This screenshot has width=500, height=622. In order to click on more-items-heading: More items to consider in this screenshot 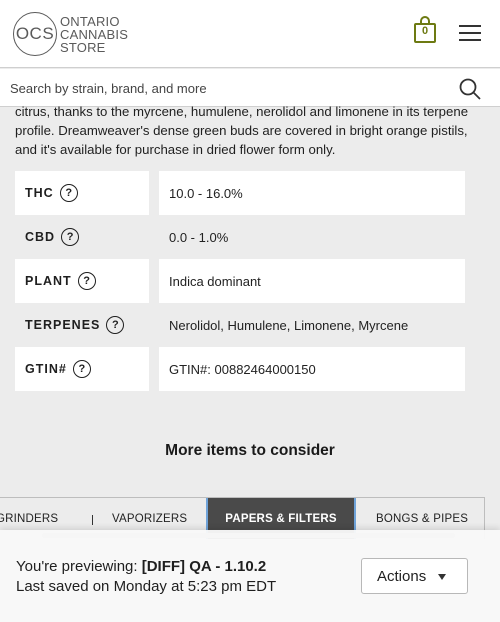, I will do `click(250, 450)`.